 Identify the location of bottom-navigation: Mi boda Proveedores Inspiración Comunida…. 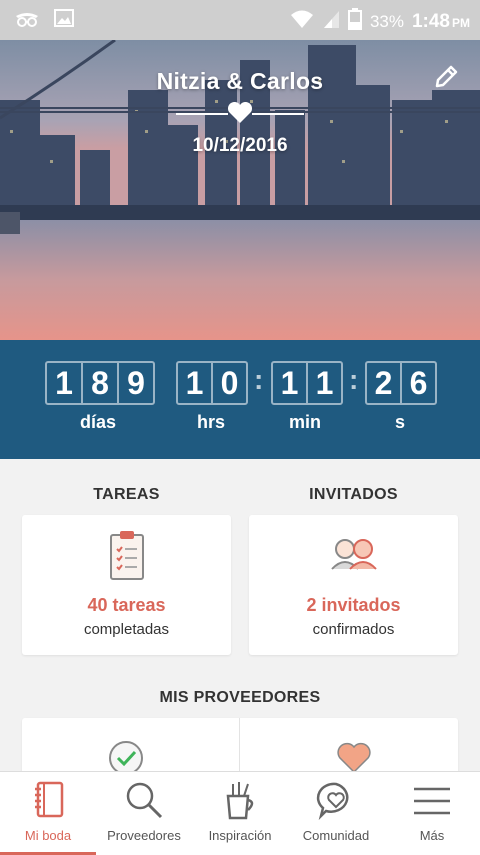
(240, 813).